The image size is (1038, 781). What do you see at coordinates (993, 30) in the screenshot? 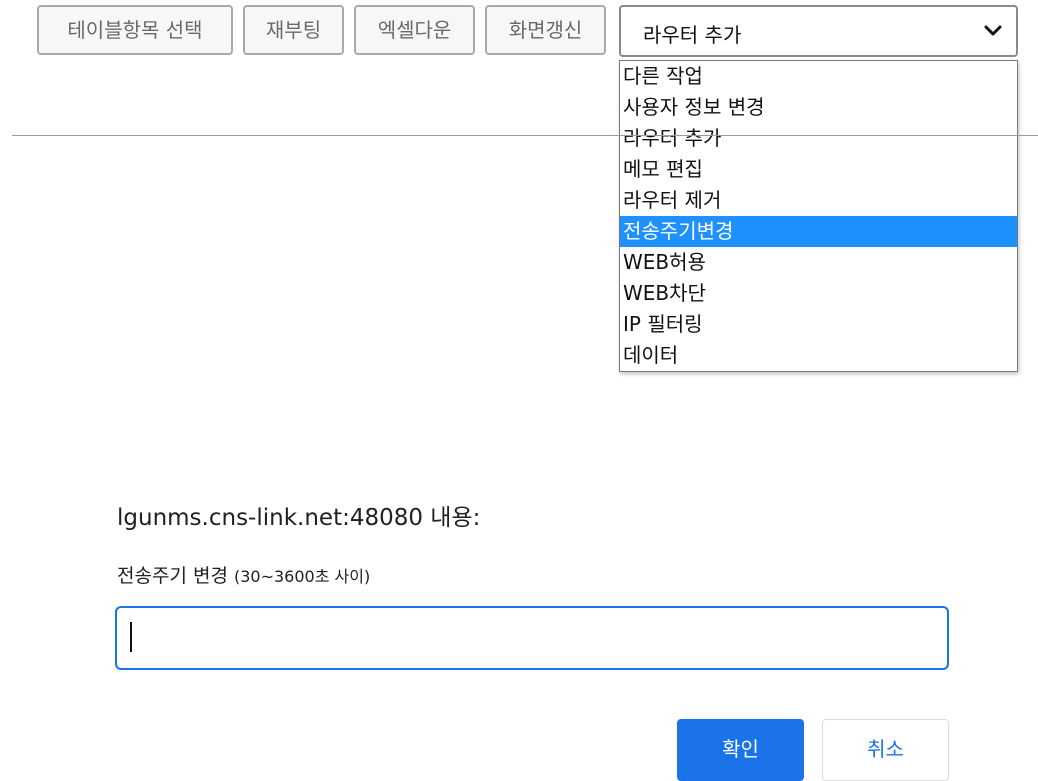
I see `chevron-down-icon` at bounding box center [993, 30].